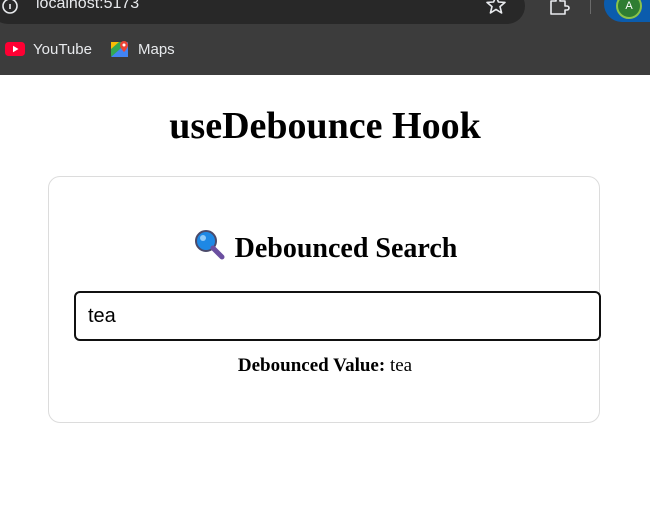 The height and width of the screenshot is (520, 650). What do you see at coordinates (156, 49) in the screenshot?
I see `bookmark-label: Maps` at bounding box center [156, 49].